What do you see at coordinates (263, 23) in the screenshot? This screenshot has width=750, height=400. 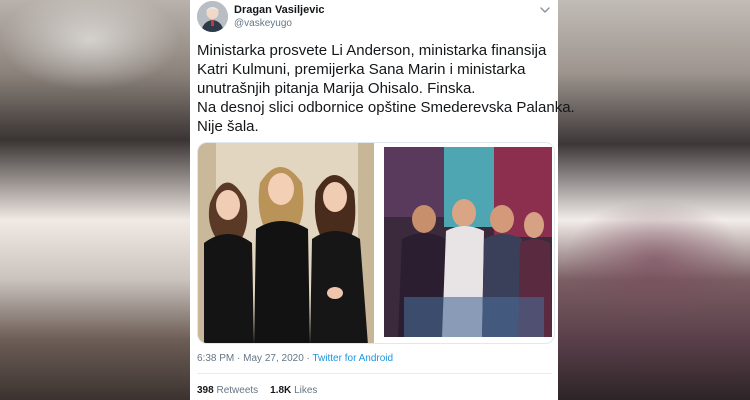 I see `author-handle: @vaskeyugo` at bounding box center [263, 23].